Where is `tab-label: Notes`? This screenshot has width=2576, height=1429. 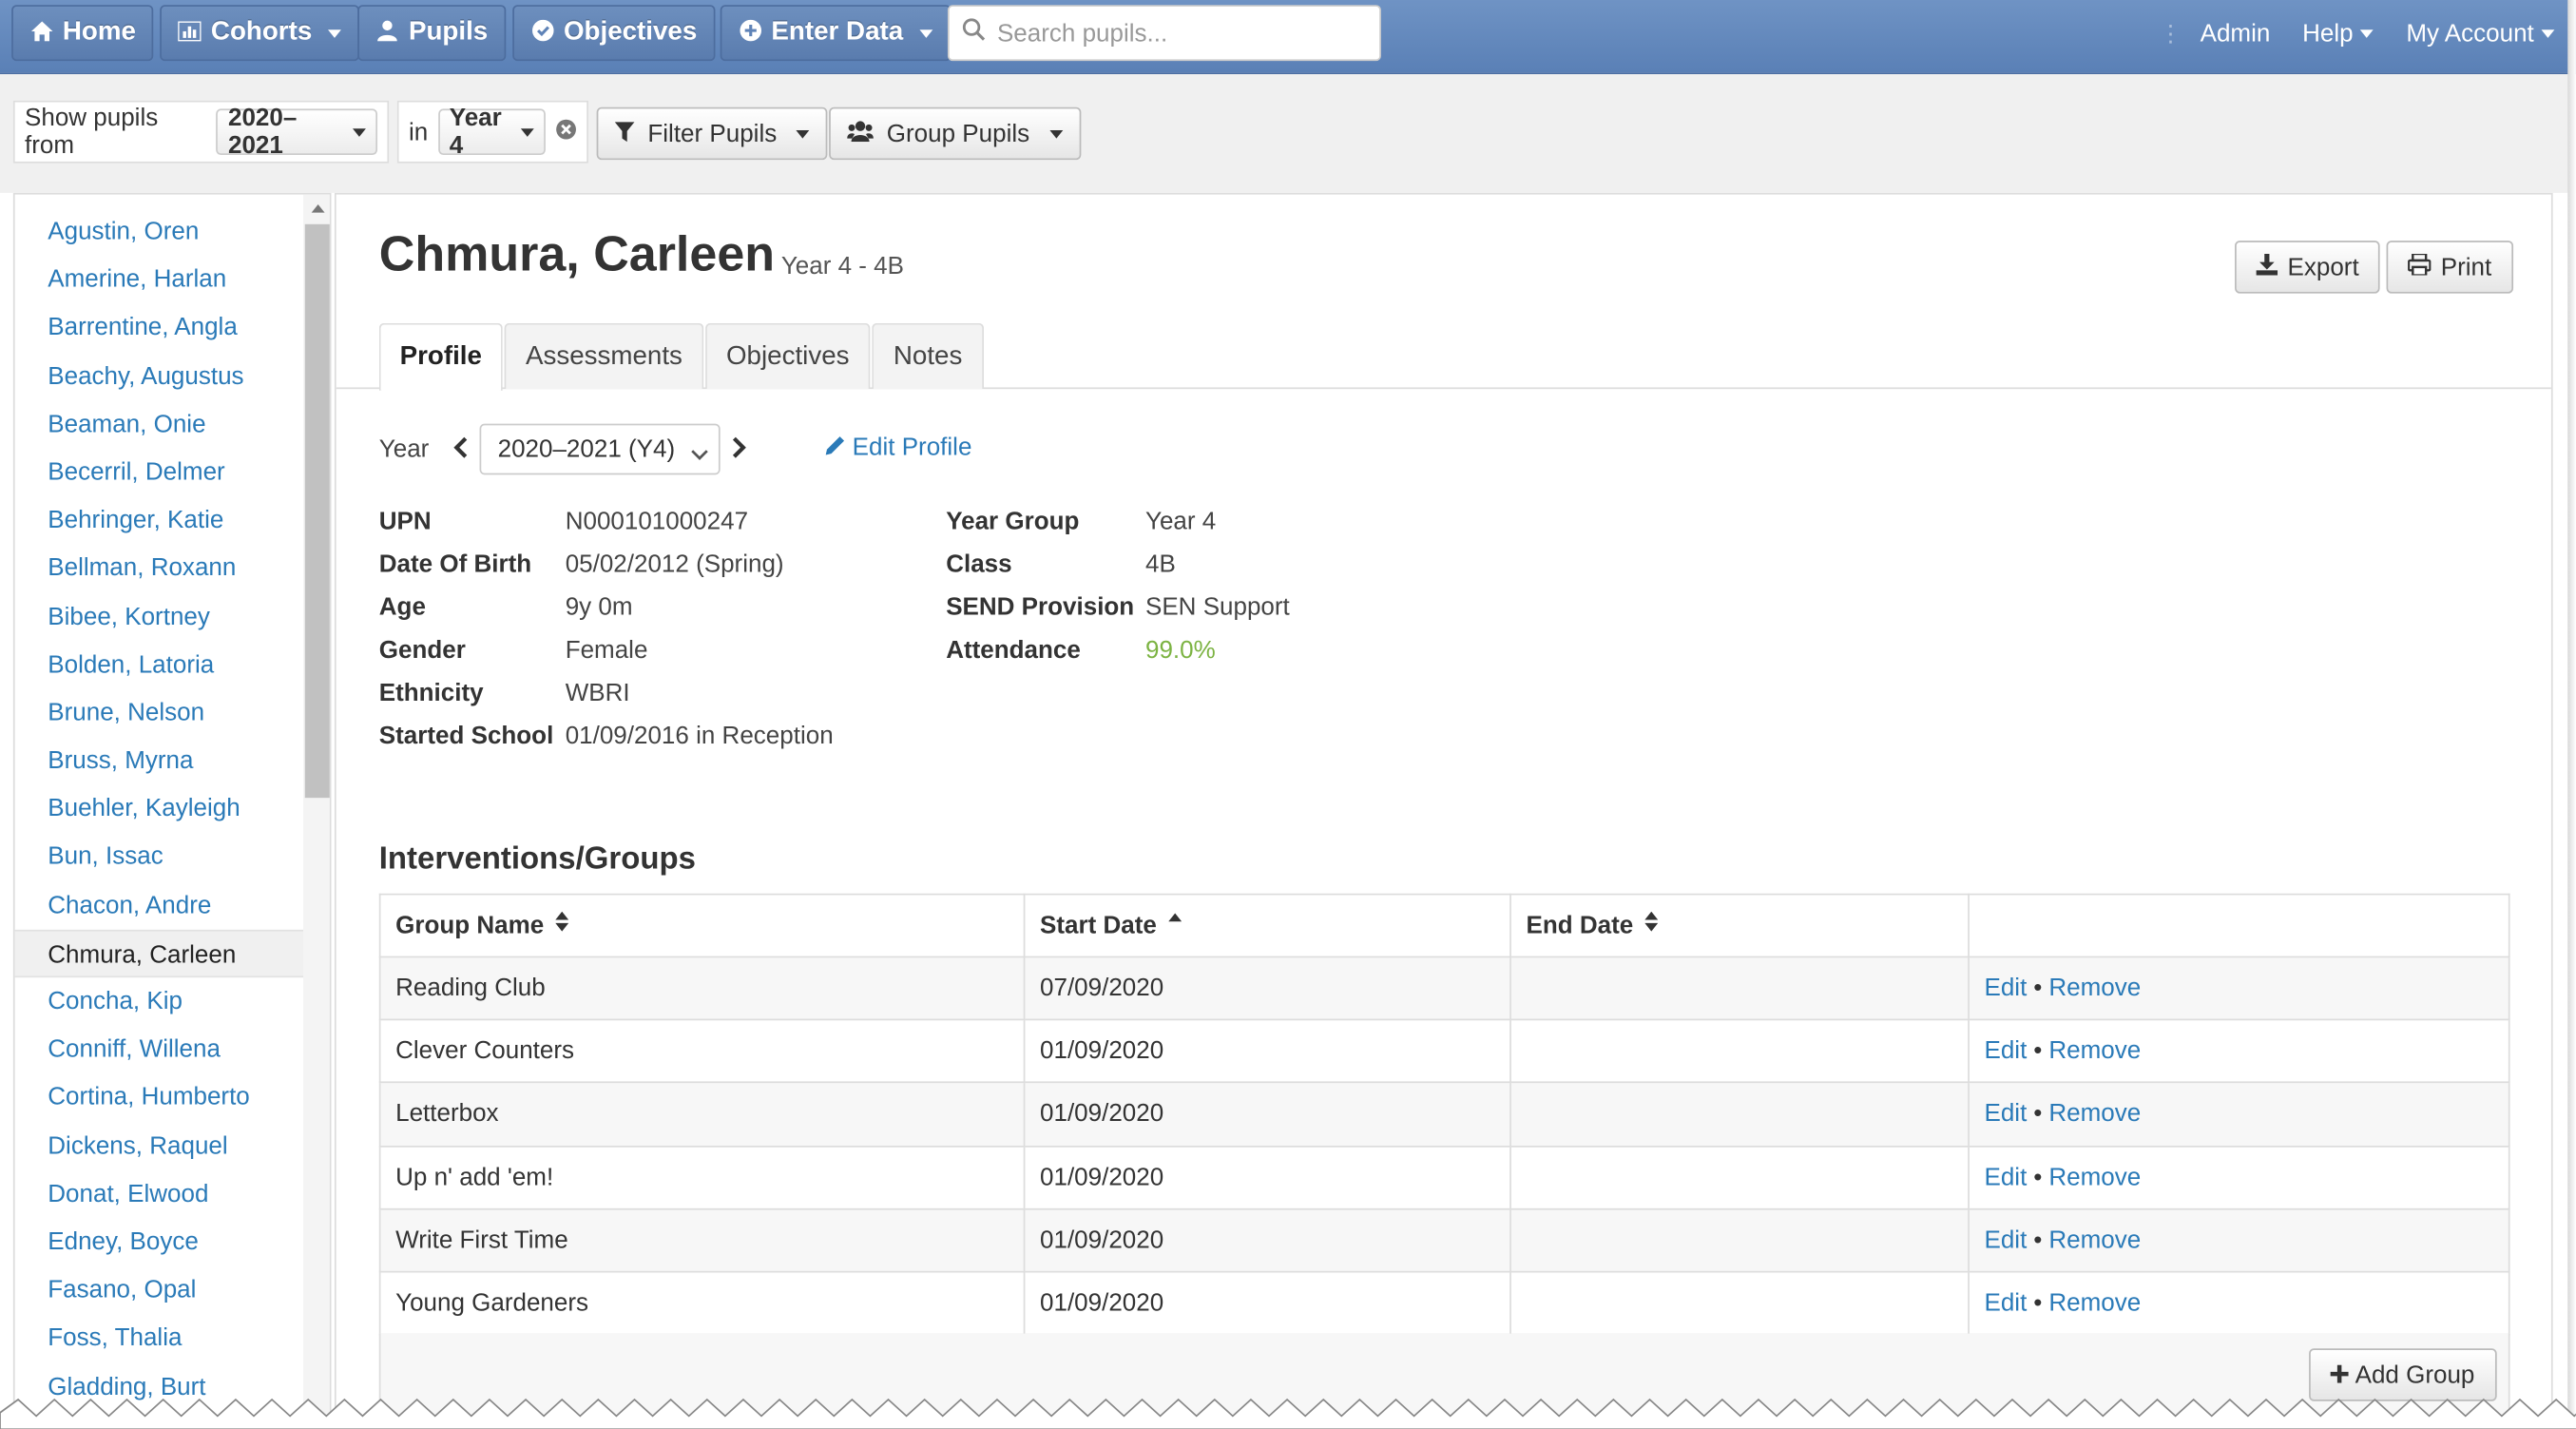
tab-label: Notes is located at coordinates (928, 356).